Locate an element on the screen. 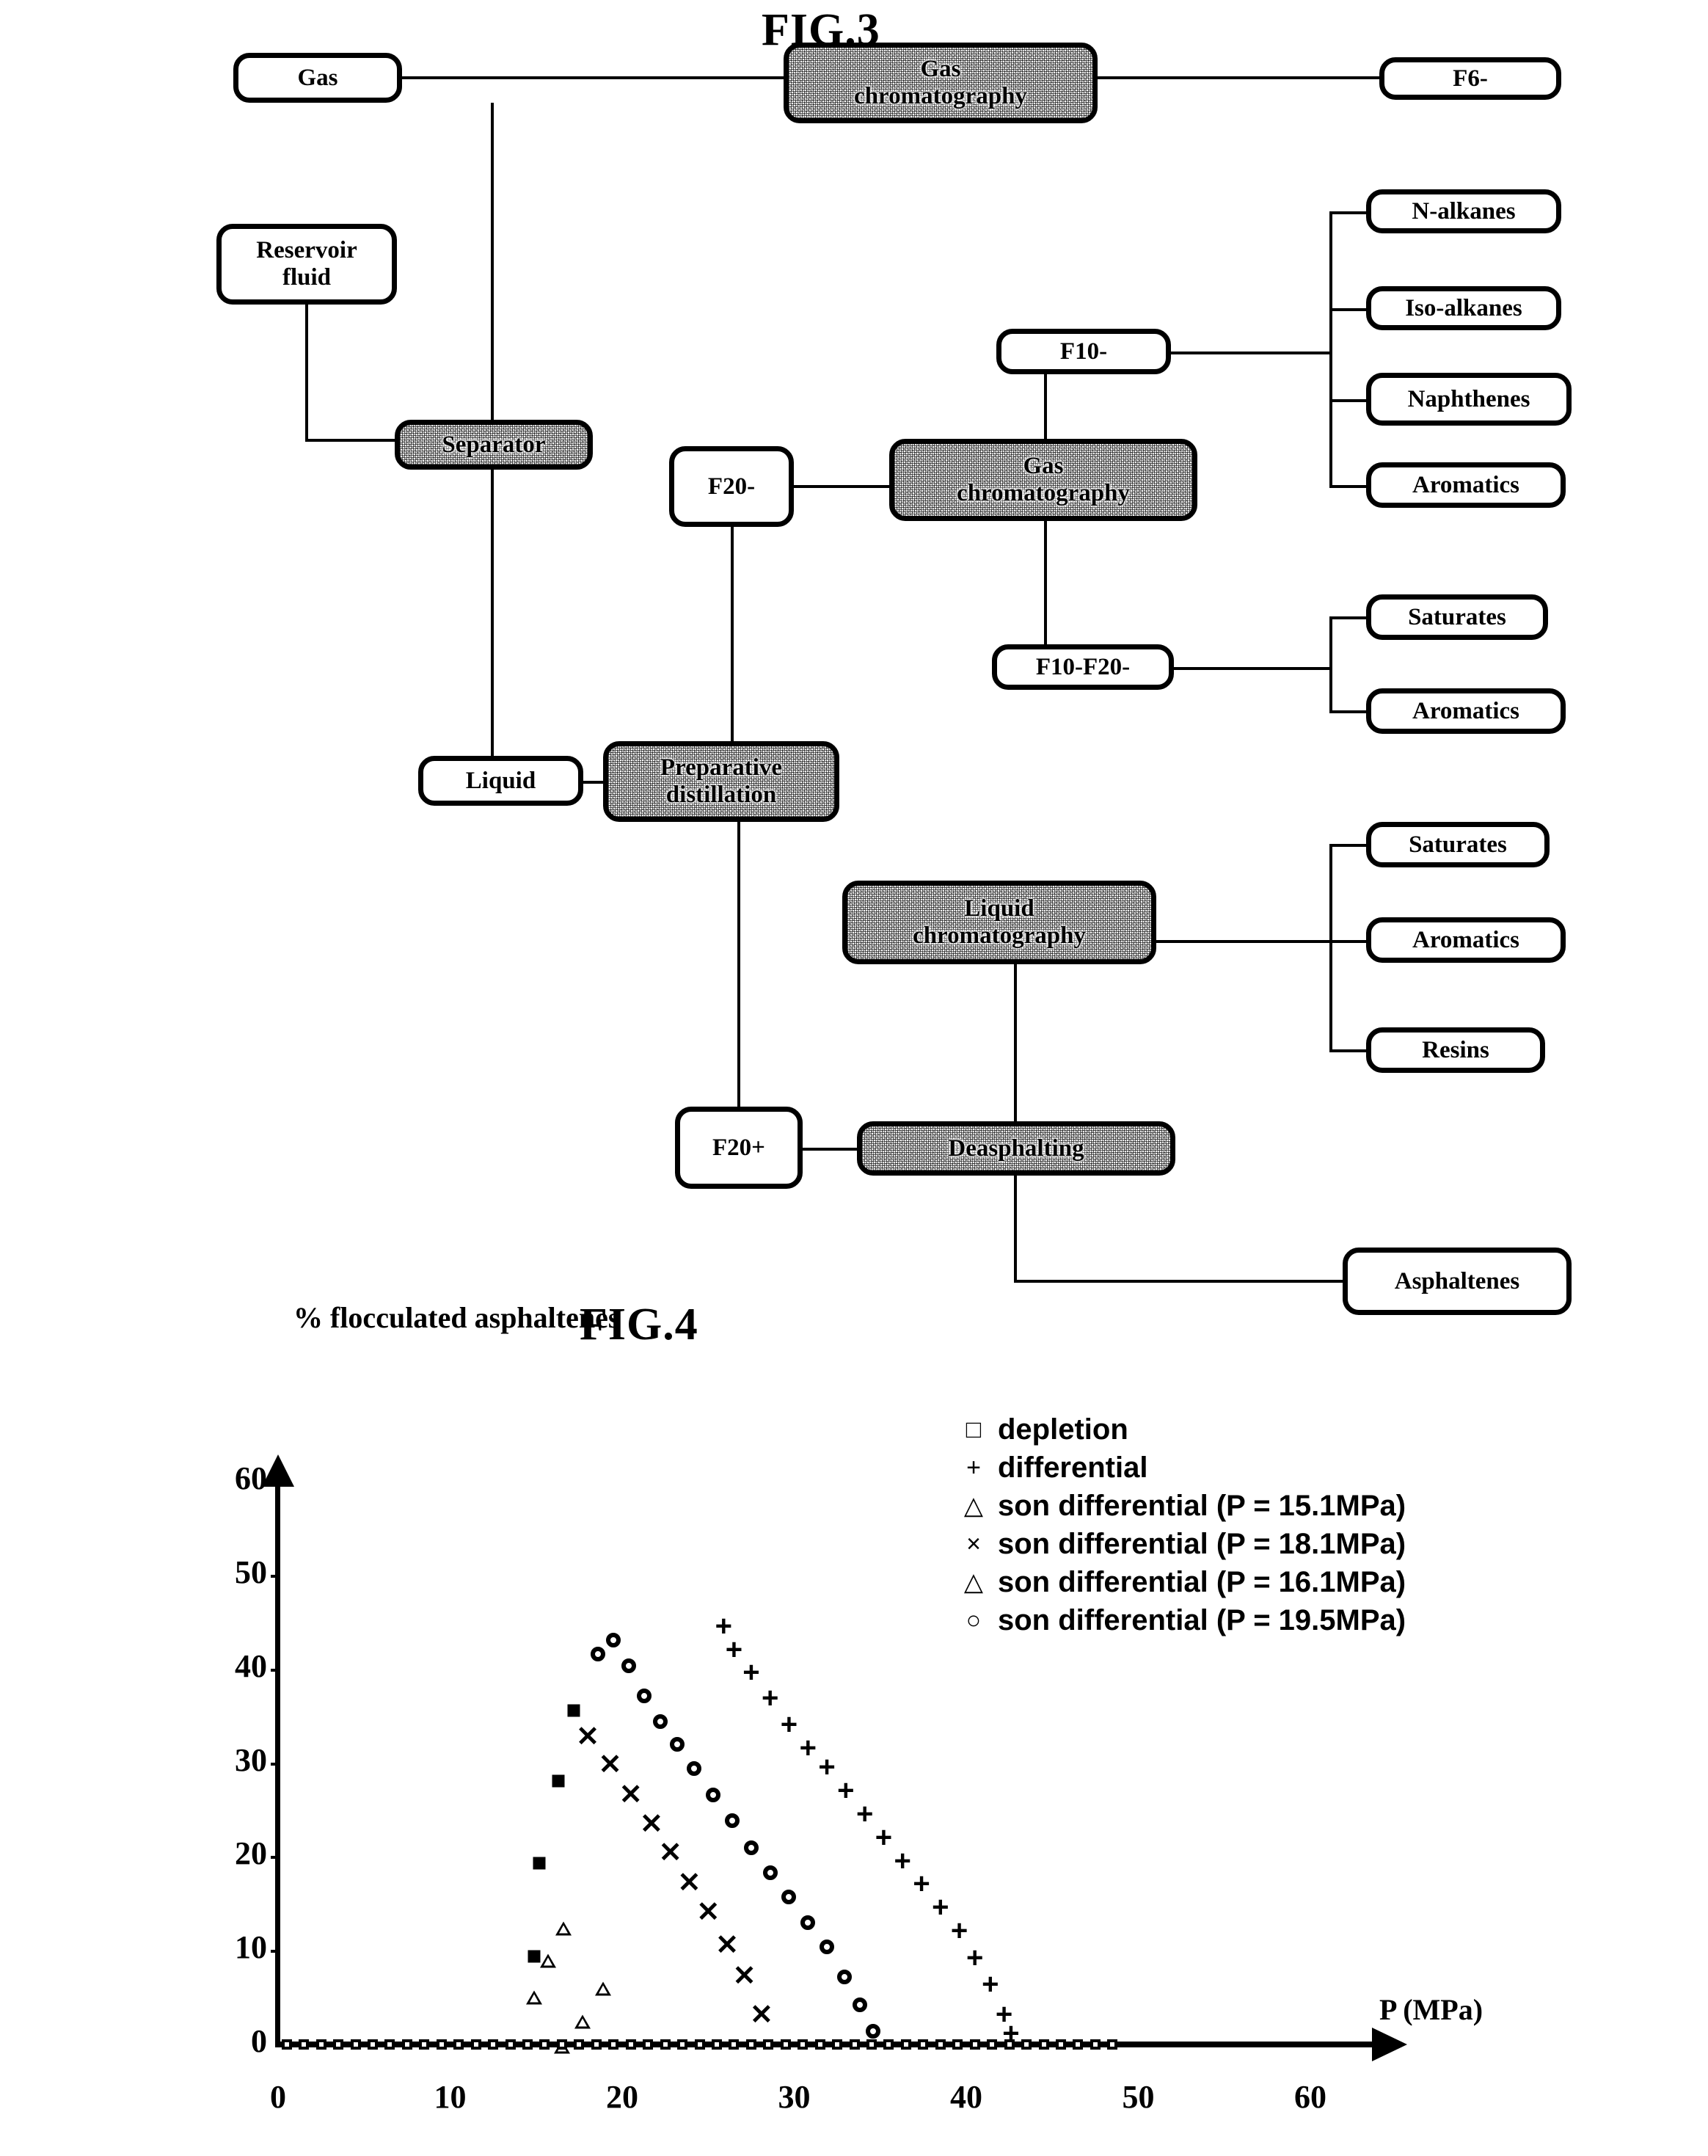 This screenshot has width=1708, height=2156. fig4-y-tick: 50 is located at coordinates (251, 1572).